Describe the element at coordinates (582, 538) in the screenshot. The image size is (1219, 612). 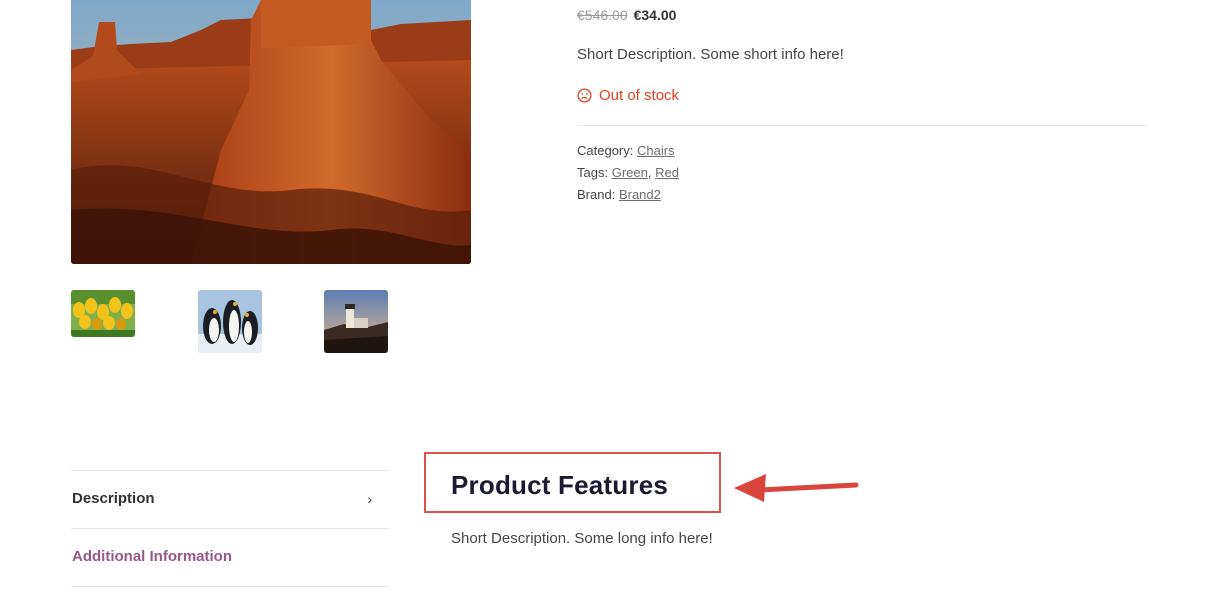
I see `panel-body: Short Description. Some long info here!` at that location.